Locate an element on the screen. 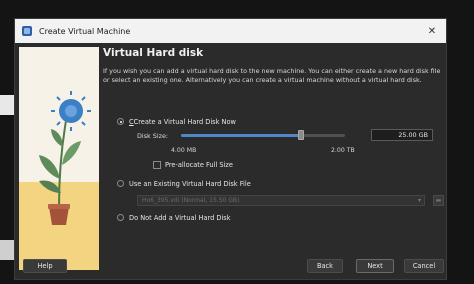  potted-plant-icon is located at coordinates (65, 158).